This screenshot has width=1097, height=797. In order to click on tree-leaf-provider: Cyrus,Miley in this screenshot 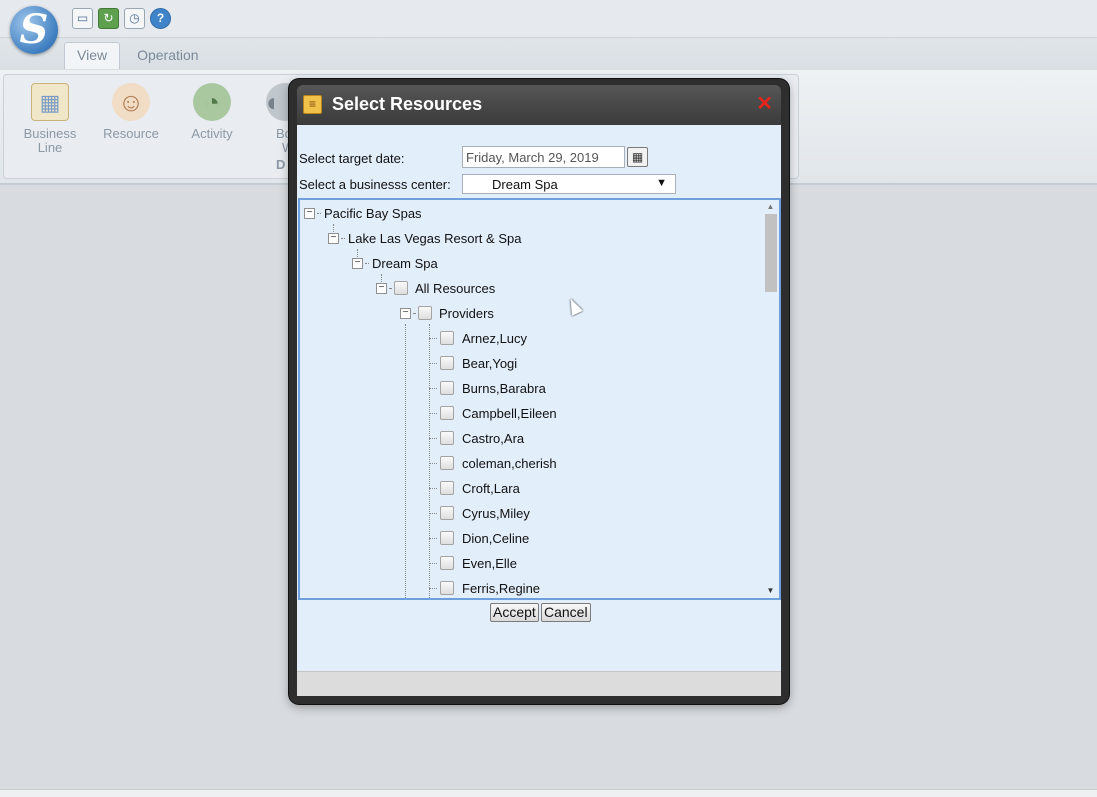, I will do `click(479, 513)`.